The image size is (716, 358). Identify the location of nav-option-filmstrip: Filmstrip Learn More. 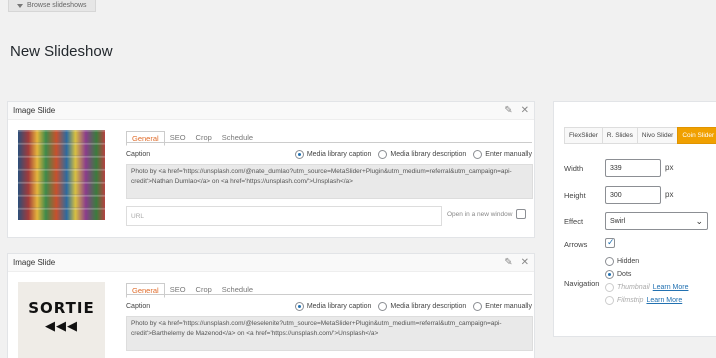
(646, 300).